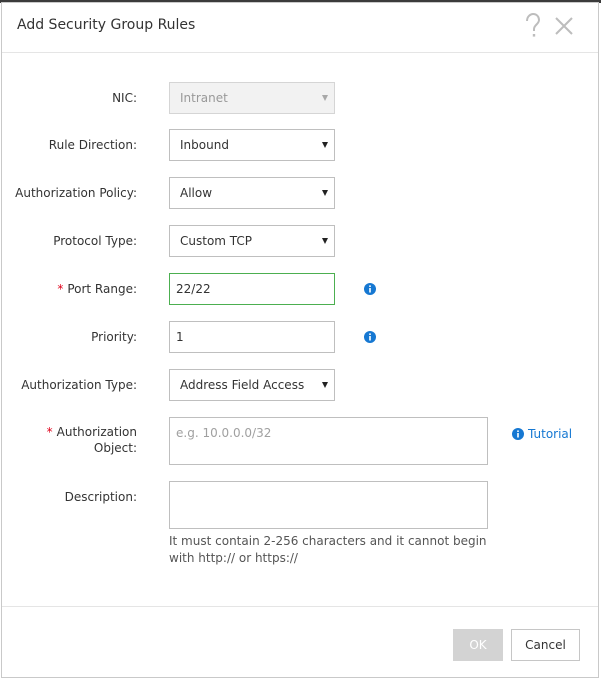 The image size is (601, 680). Describe the element at coordinates (252, 98) in the screenshot. I see `nic-select: Intranet` at that location.